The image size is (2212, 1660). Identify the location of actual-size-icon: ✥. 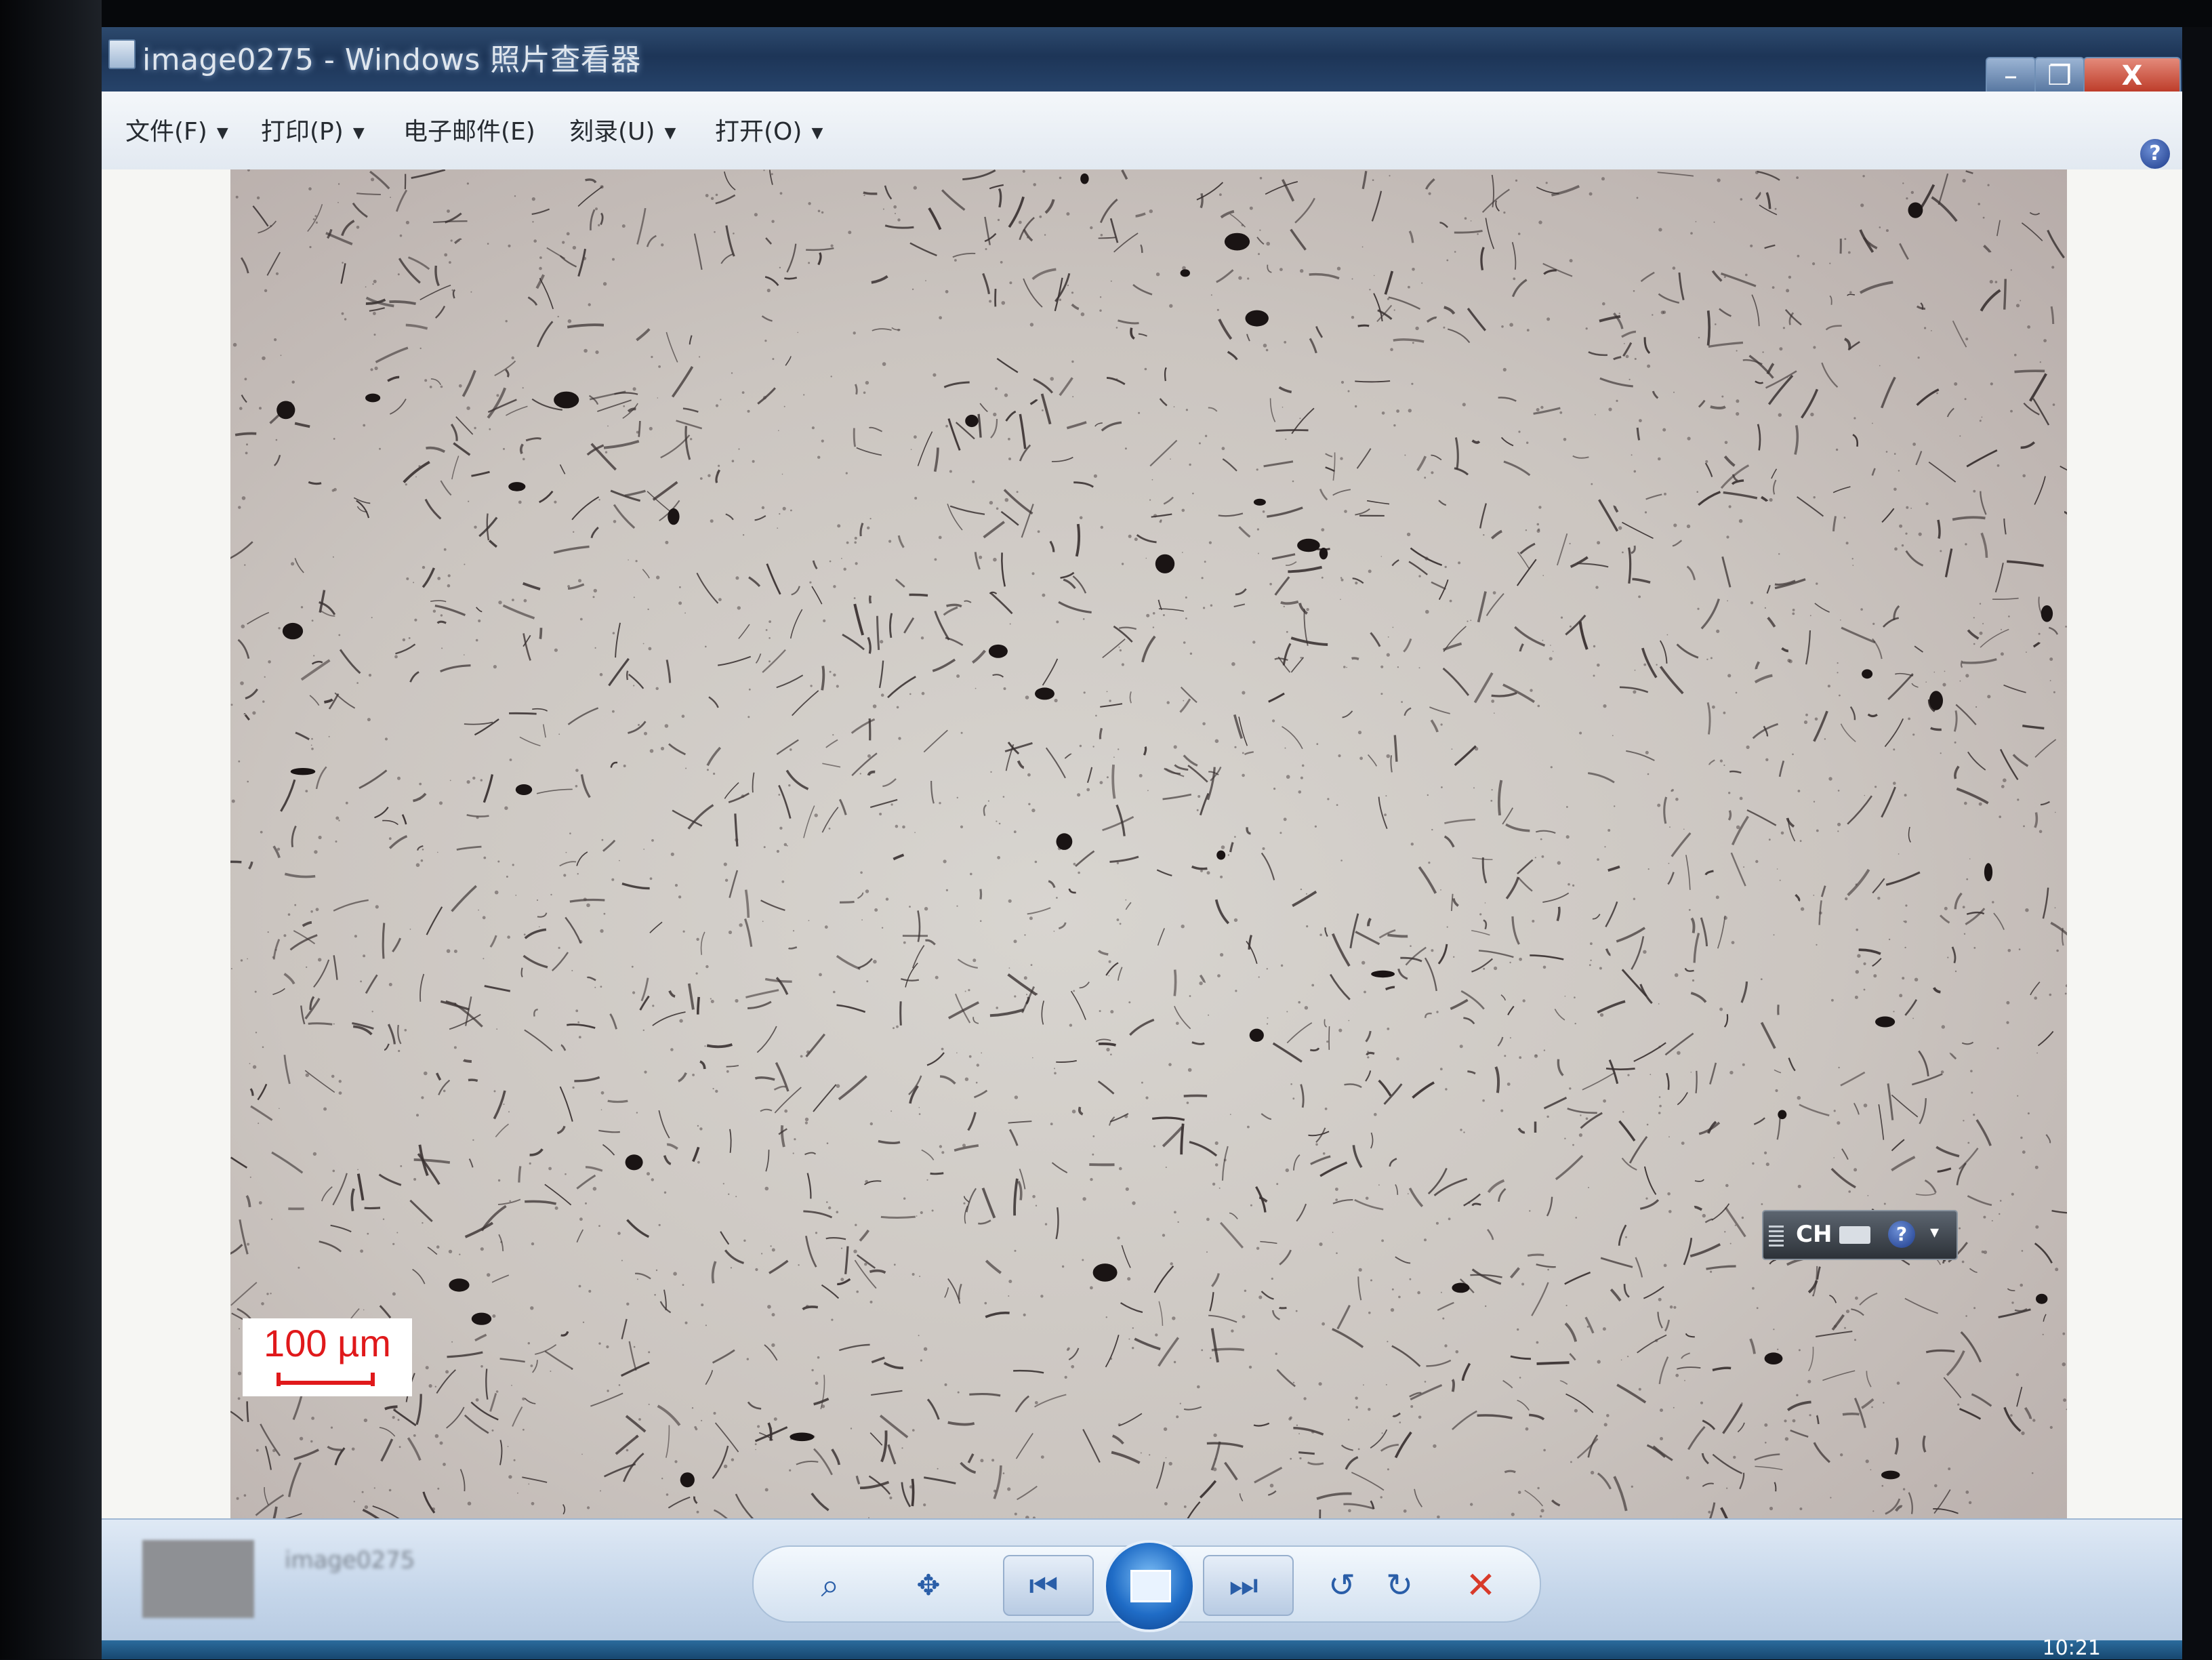
(929, 1585).